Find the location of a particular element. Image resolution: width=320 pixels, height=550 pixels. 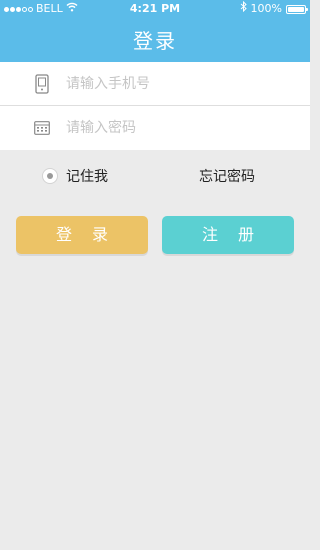

login-options: 记住我 忘记密码 is located at coordinates (155, 176).